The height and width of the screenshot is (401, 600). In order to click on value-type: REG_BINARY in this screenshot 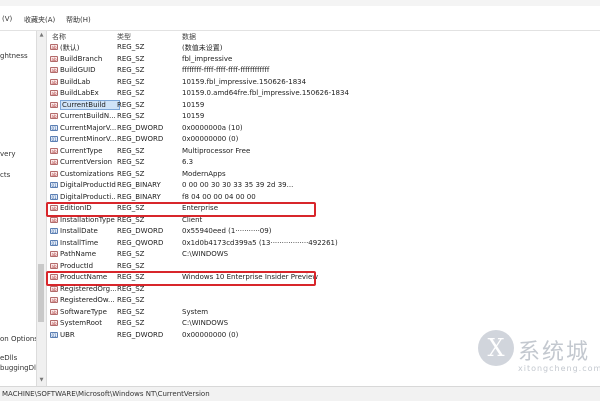, I will do `click(139, 185)`.